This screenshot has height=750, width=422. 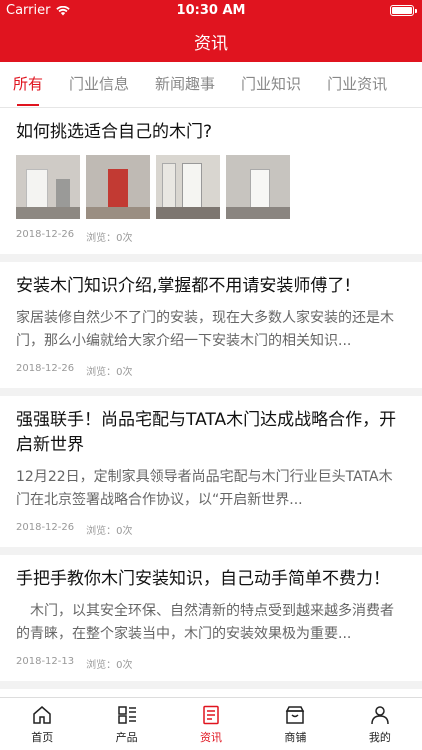 What do you see at coordinates (206, 432) in the screenshot?
I see `article-title: 强强联手！尚品宅配与TATA木门达成战略合作，开启新世界` at bounding box center [206, 432].